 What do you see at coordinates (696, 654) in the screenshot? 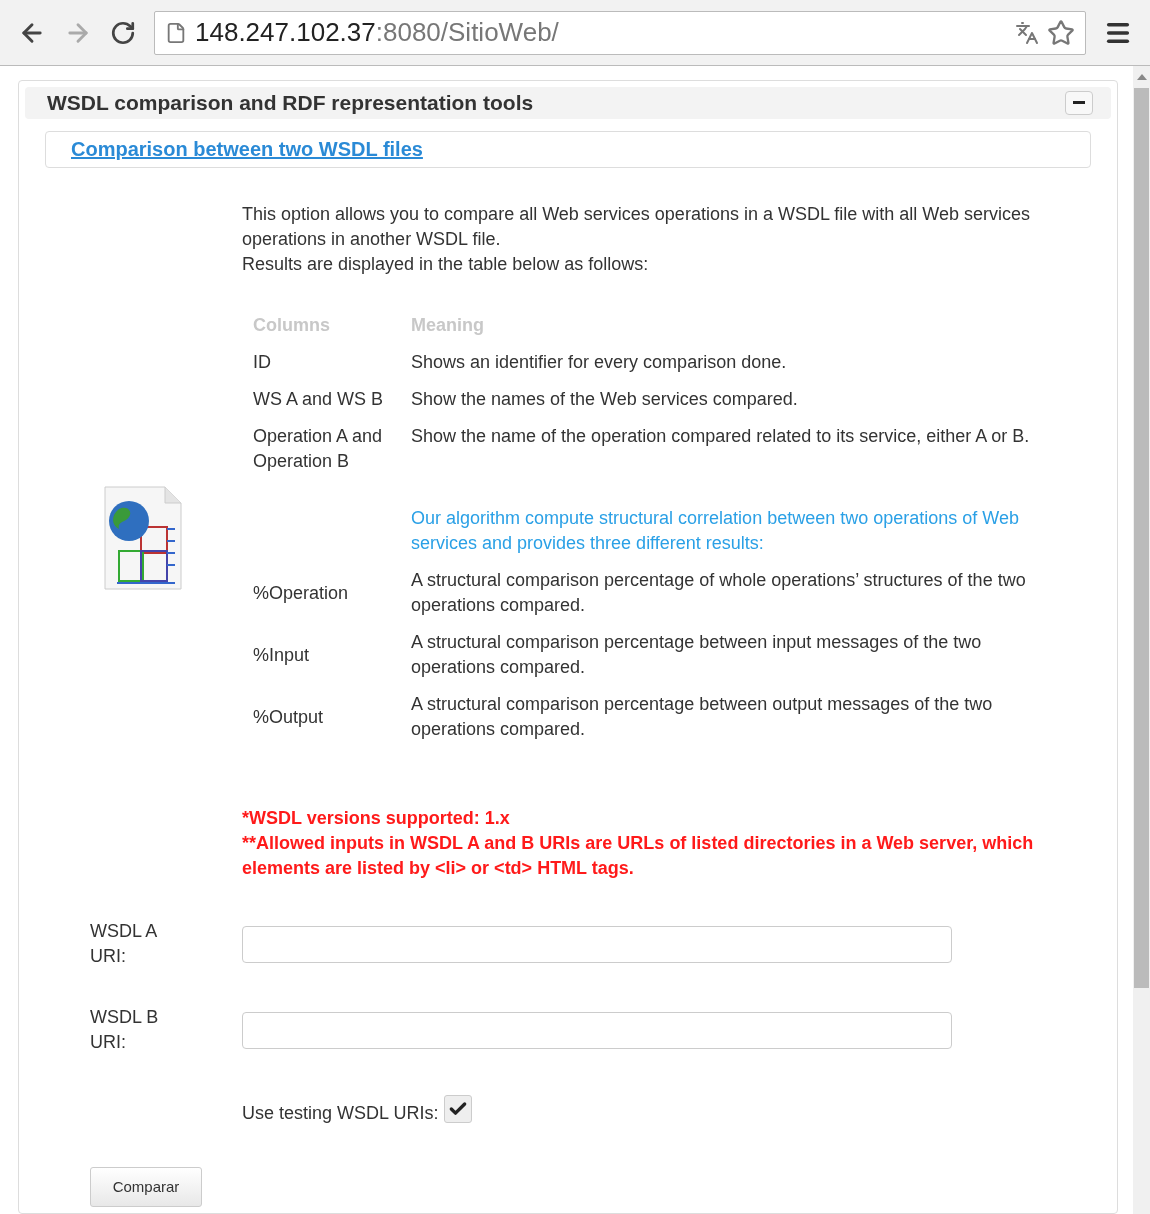
I see `table-cell: A structural comparison percentage between input messages of the two operations compared.` at bounding box center [696, 654].